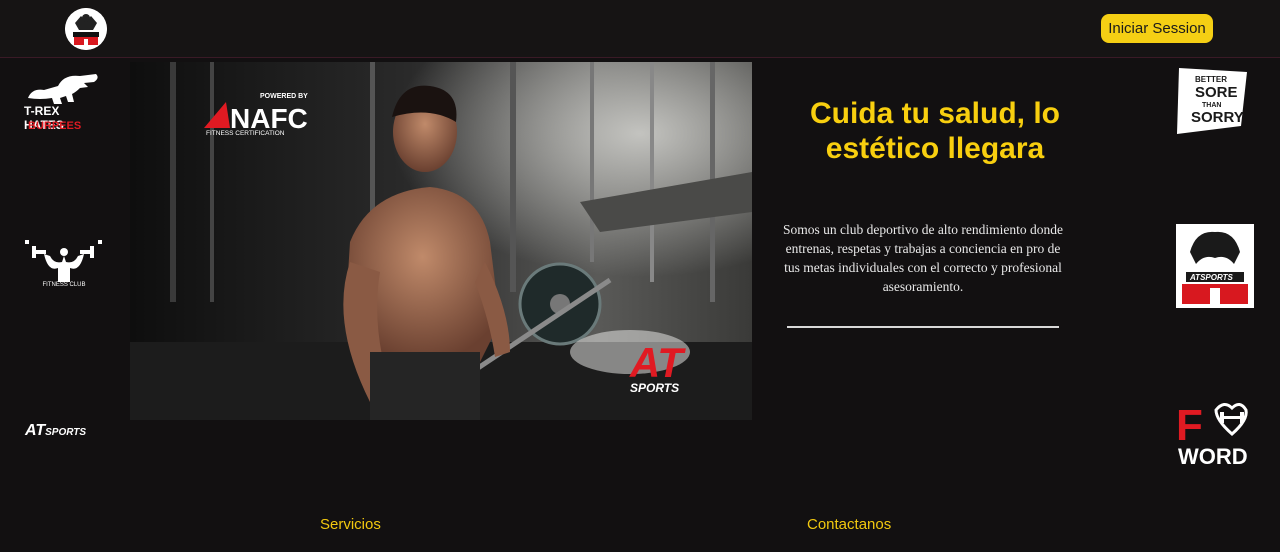 The height and width of the screenshot is (552, 1280). What do you see at coordinates (1211, 105) in the screenshot?
I see `better-line3: THAN` at bounding box center [1211, 105].